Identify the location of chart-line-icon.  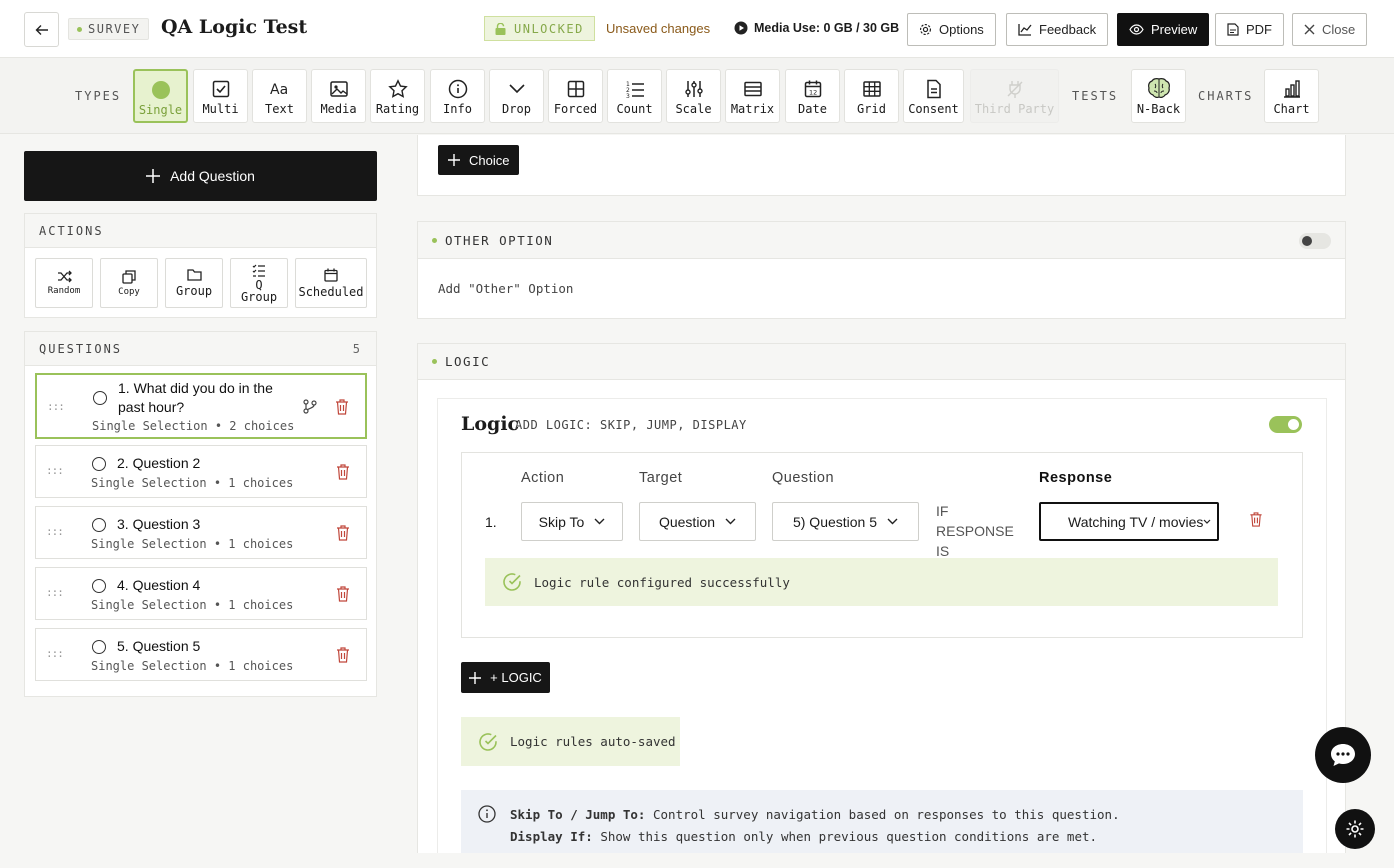
(1025, 30).